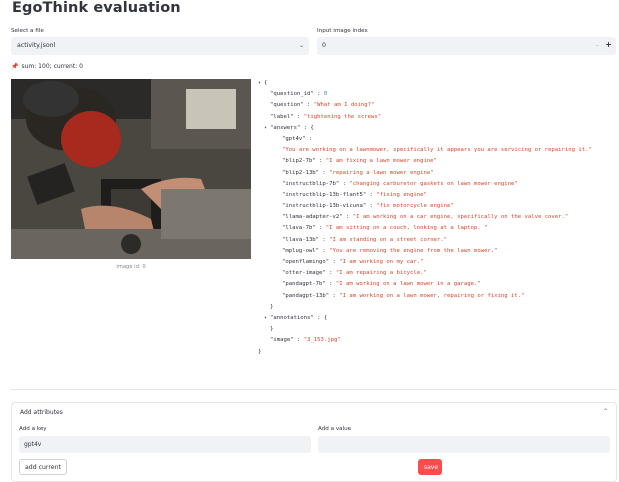 This screenshot has height=482, width=619. What do you see at coordinates (335, 429) in the screenshot?
I see `value-label: Add a value` at bounding box center [335, 429].